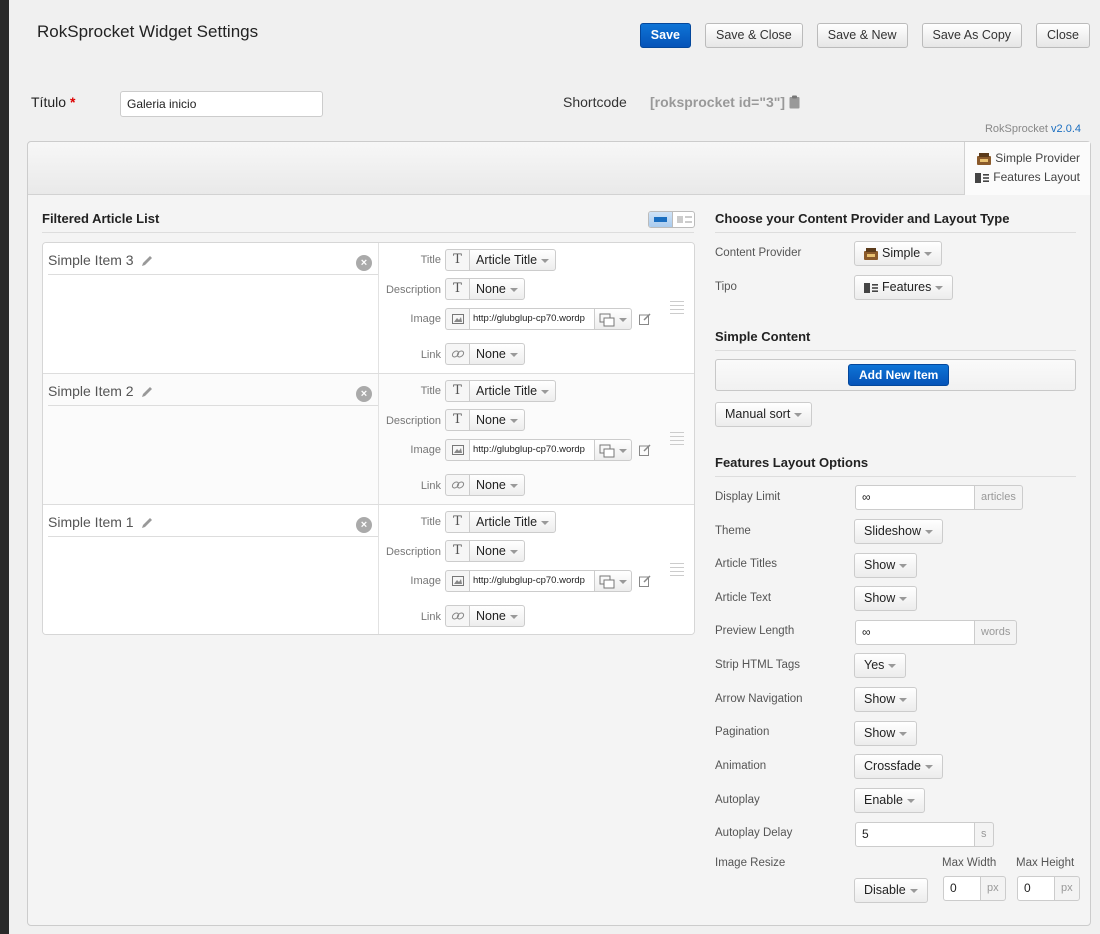 Image resolution: width=1100 pixels, height=934 pixels. I want to click on article-titles-select: Show, so click(886, 565).